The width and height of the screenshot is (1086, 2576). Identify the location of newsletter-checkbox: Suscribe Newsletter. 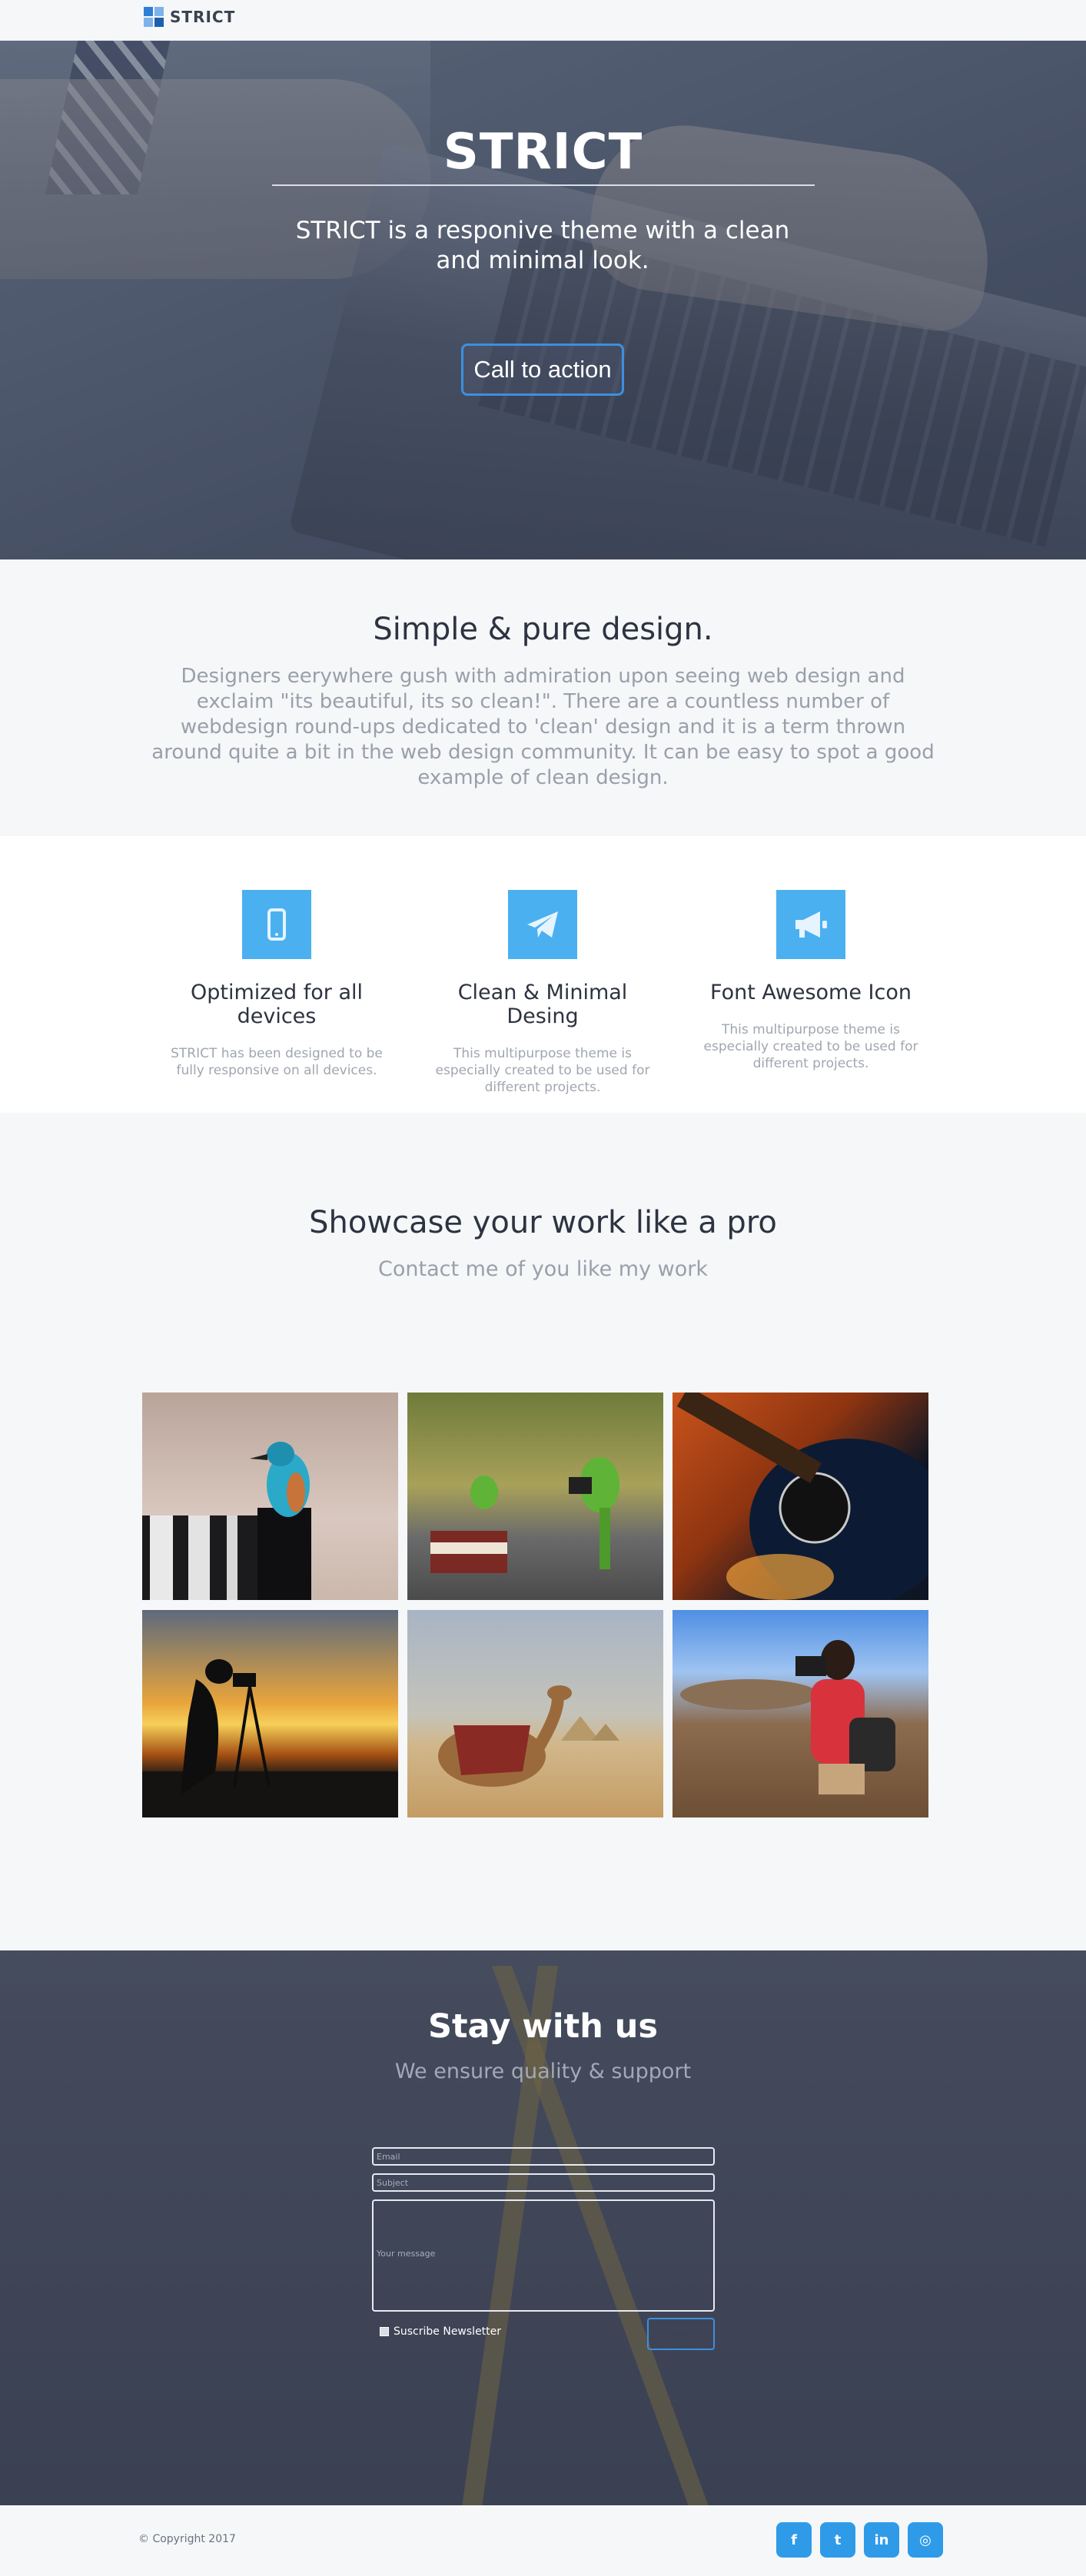
(441, 2331).